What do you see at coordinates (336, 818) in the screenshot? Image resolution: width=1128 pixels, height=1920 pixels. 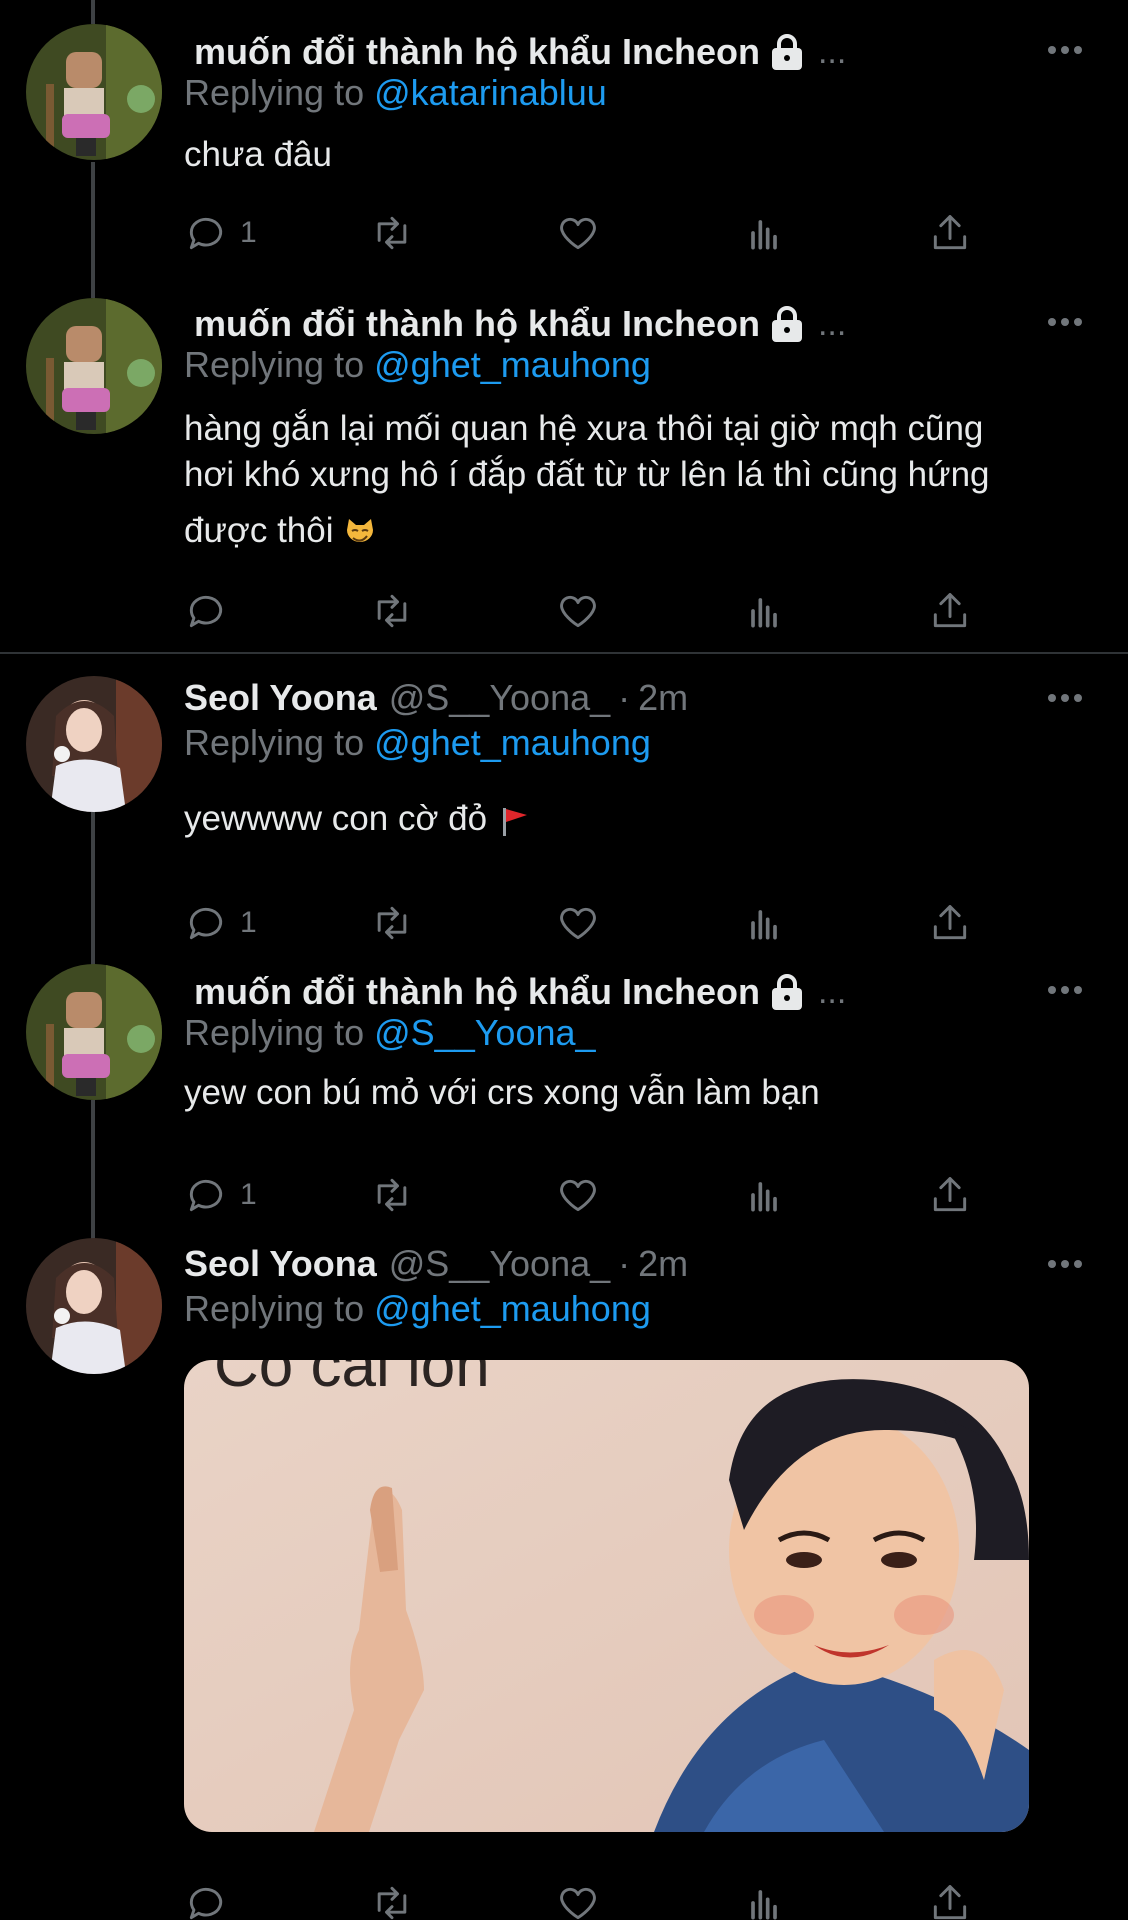 I see `tweet-text-content: yewwww con cờ đỏ` at bounding box center [336, 818].